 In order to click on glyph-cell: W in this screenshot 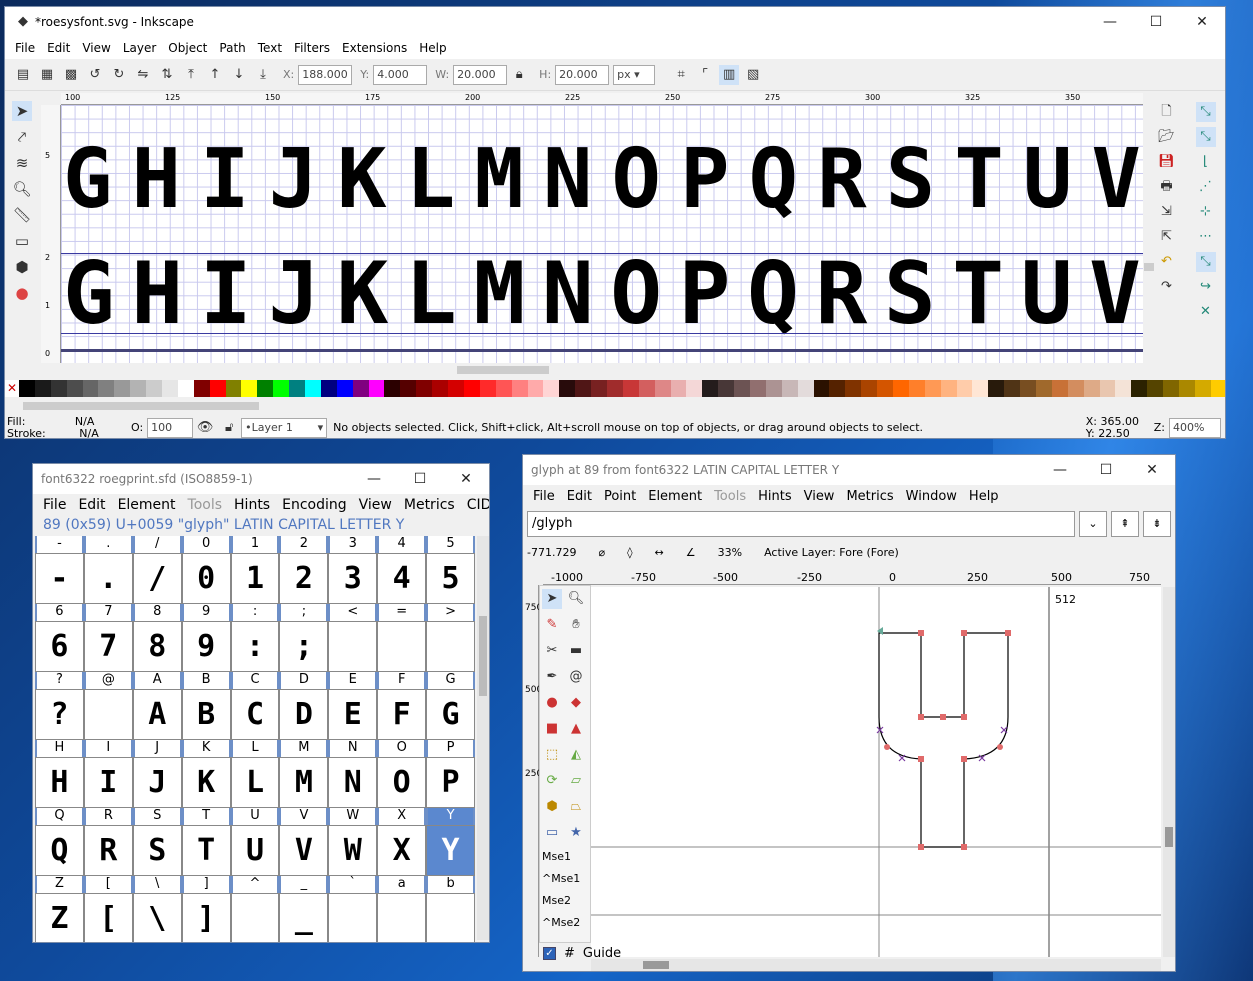, I will do `click(353, 850)`.